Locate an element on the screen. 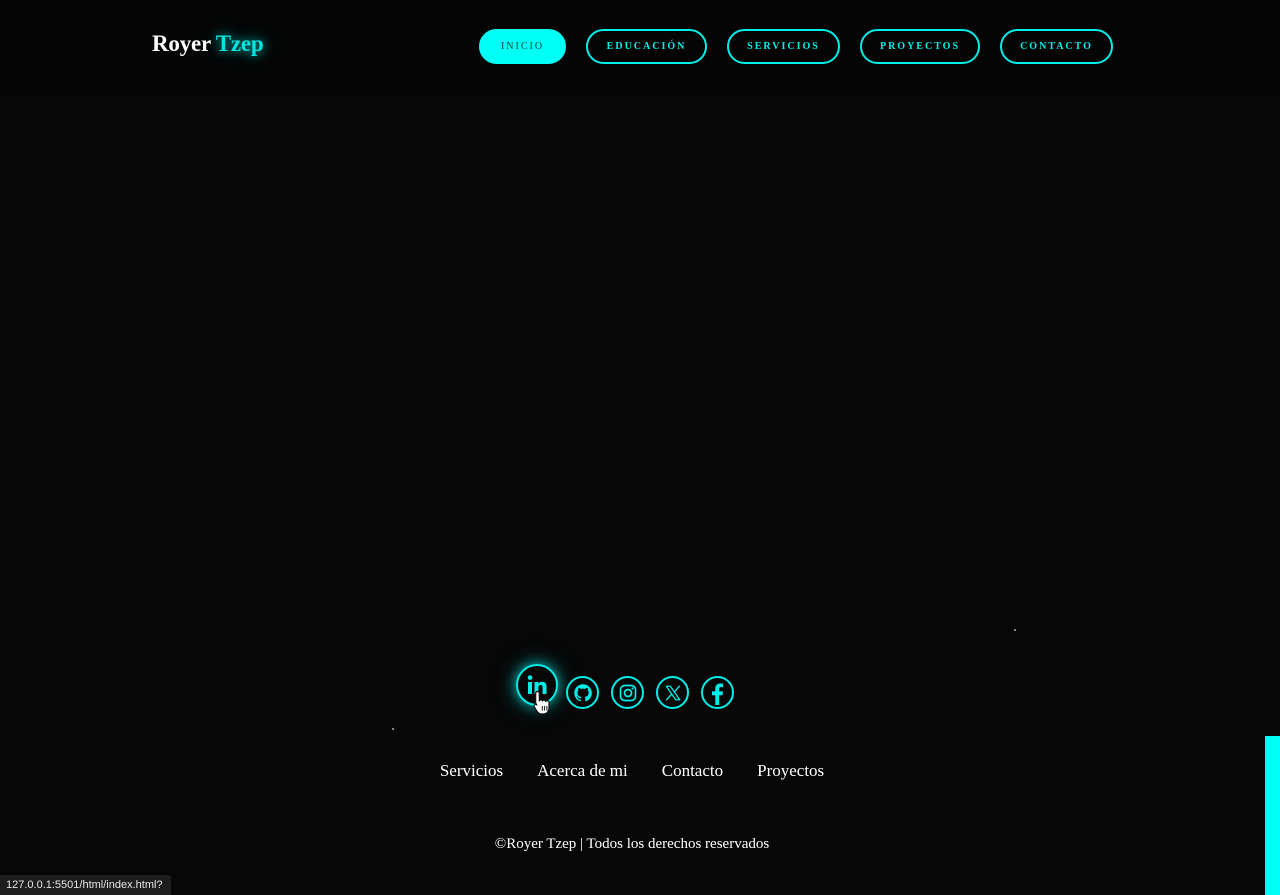  nav-servicios-button: SERVICIOS is located at coordinates (783, 46).